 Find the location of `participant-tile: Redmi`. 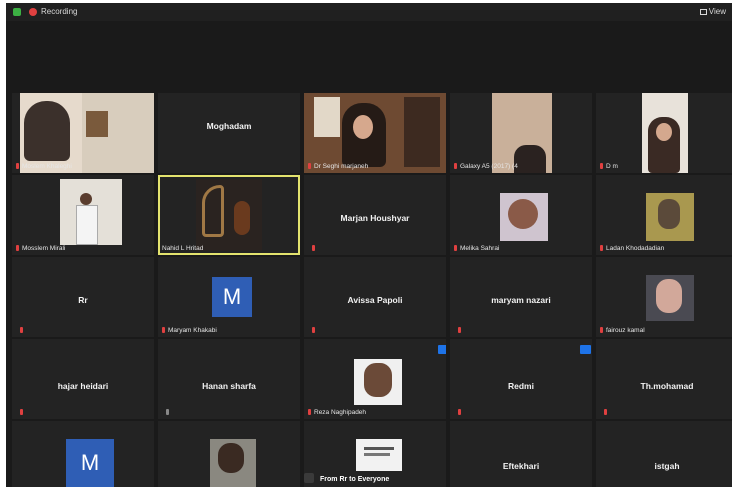

participant-tile: Redmi is located at coordinates (521, 379).